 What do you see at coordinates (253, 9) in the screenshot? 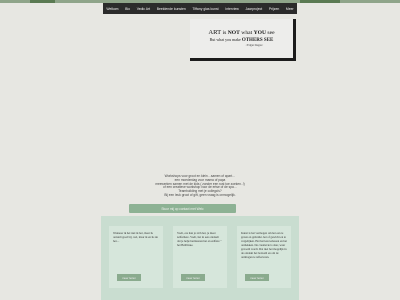
I see `nav-item-jaarproject: Jaarproject` at bounding box center [253, 9].